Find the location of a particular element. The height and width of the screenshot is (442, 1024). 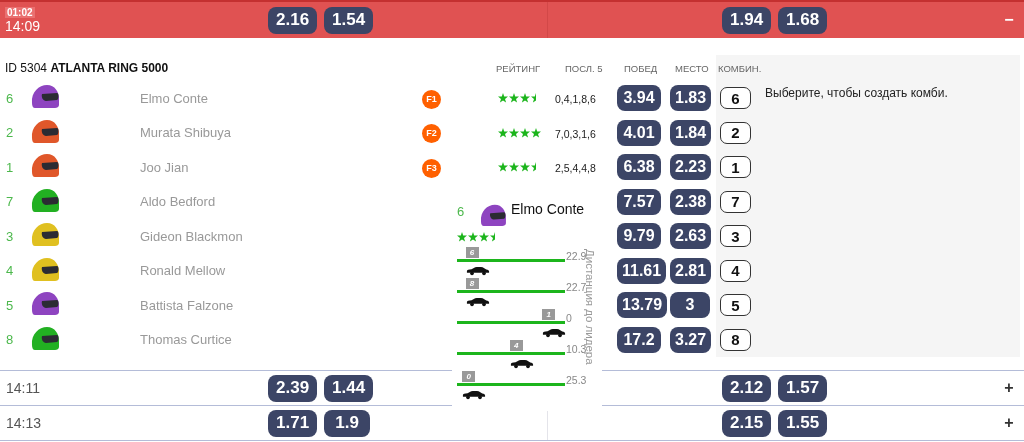

odds-button: 2.12 is located at coordinates (747, 388).